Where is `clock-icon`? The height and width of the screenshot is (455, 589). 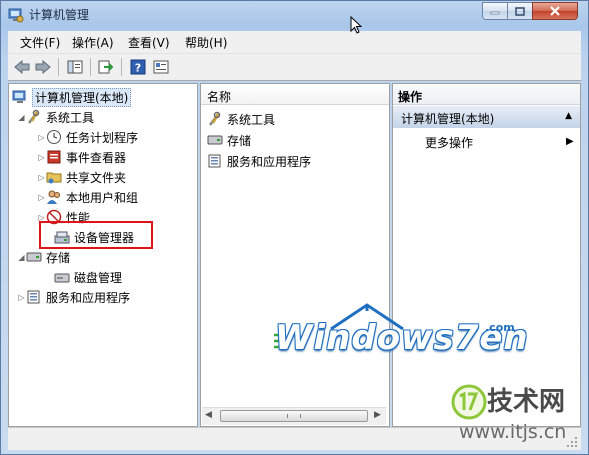
clock-icon is located at coordinates (54, 137).